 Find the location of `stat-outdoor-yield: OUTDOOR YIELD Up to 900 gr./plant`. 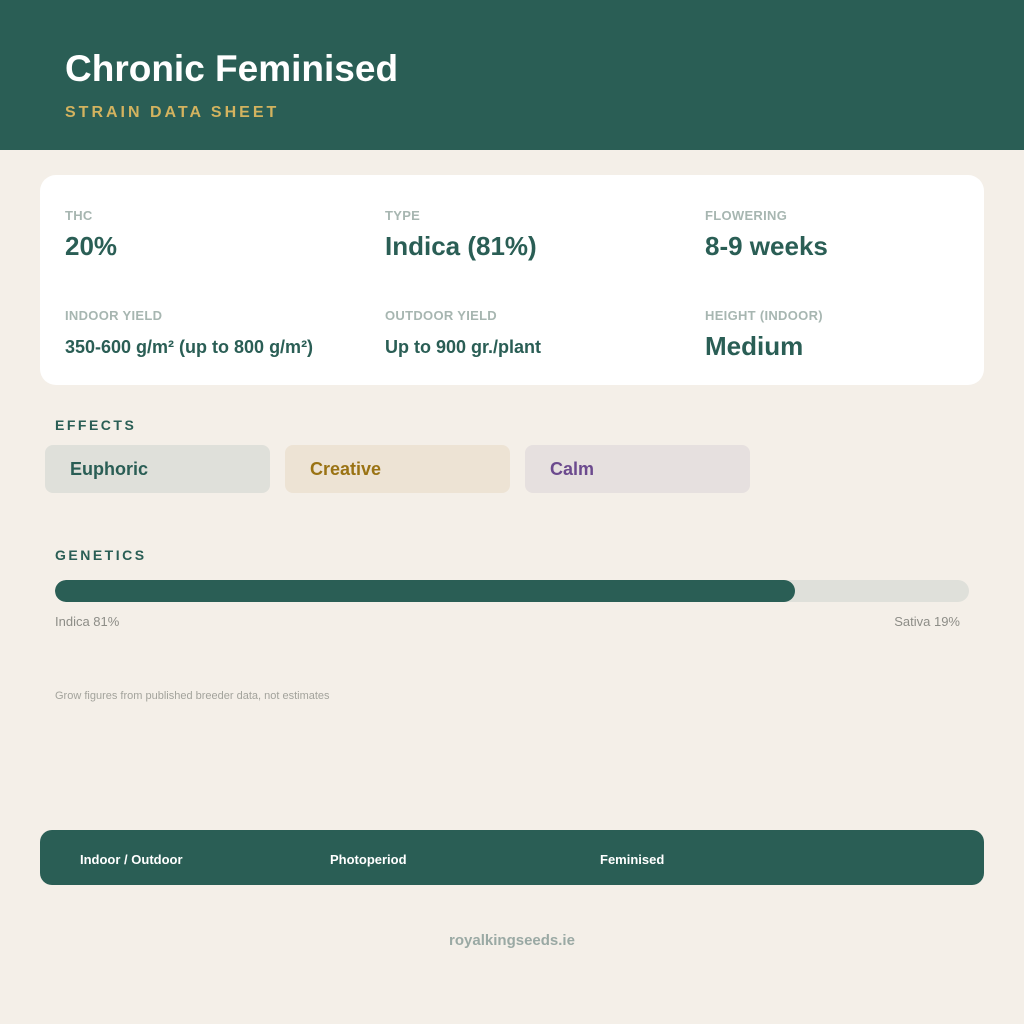

stat-outdoor-yield: OUTDOOR YIELD Up to 900 gr./plant is located at coordinates (463, 333).